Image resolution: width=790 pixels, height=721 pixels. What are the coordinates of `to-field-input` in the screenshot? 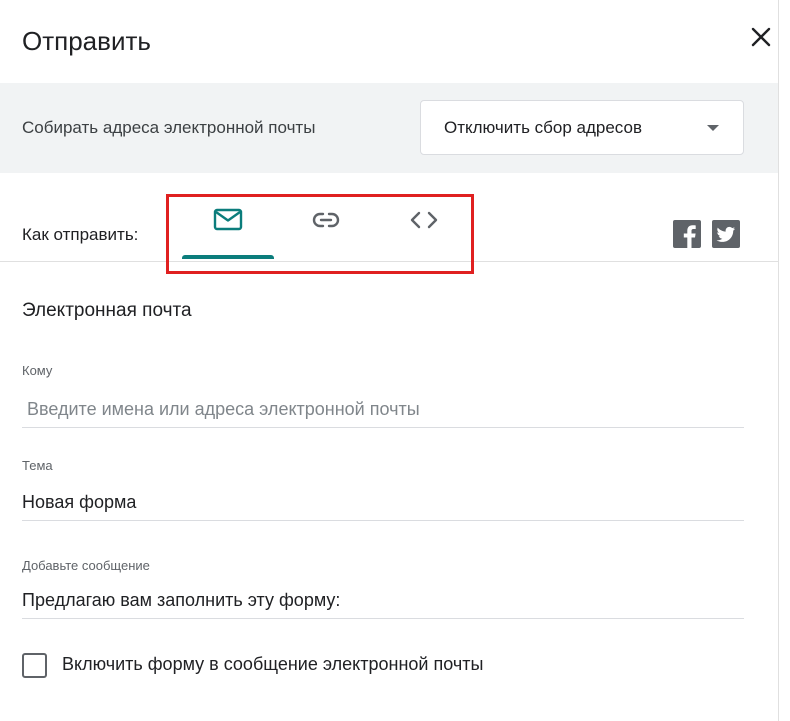 It's located at (383, 410).